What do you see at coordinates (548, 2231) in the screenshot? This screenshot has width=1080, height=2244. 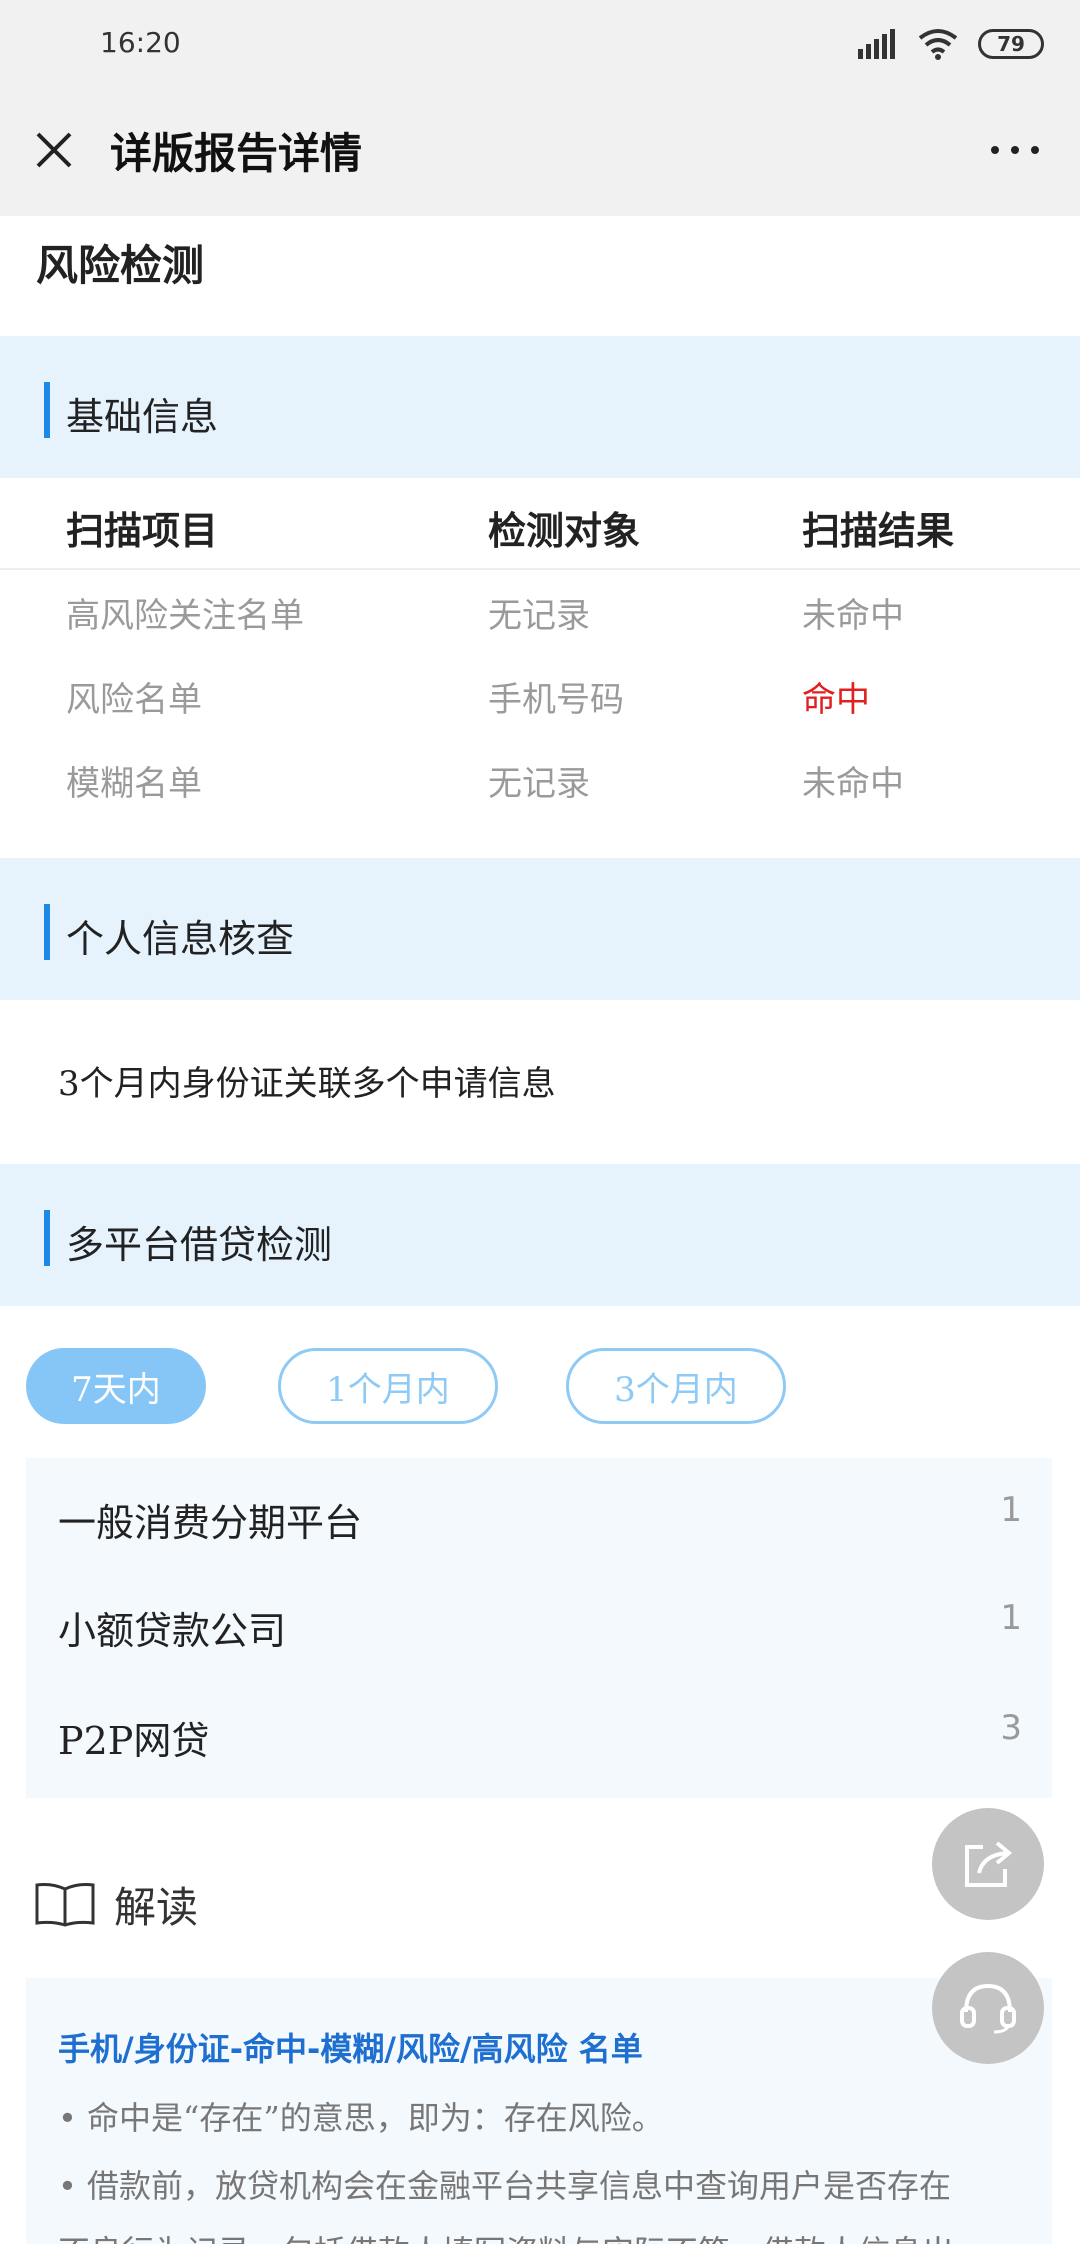 I see `interpretation-bullet: 不良行为记录，包括借款人填写资料与实际不符、借款人信息出` at bounding box center [548, 2231].